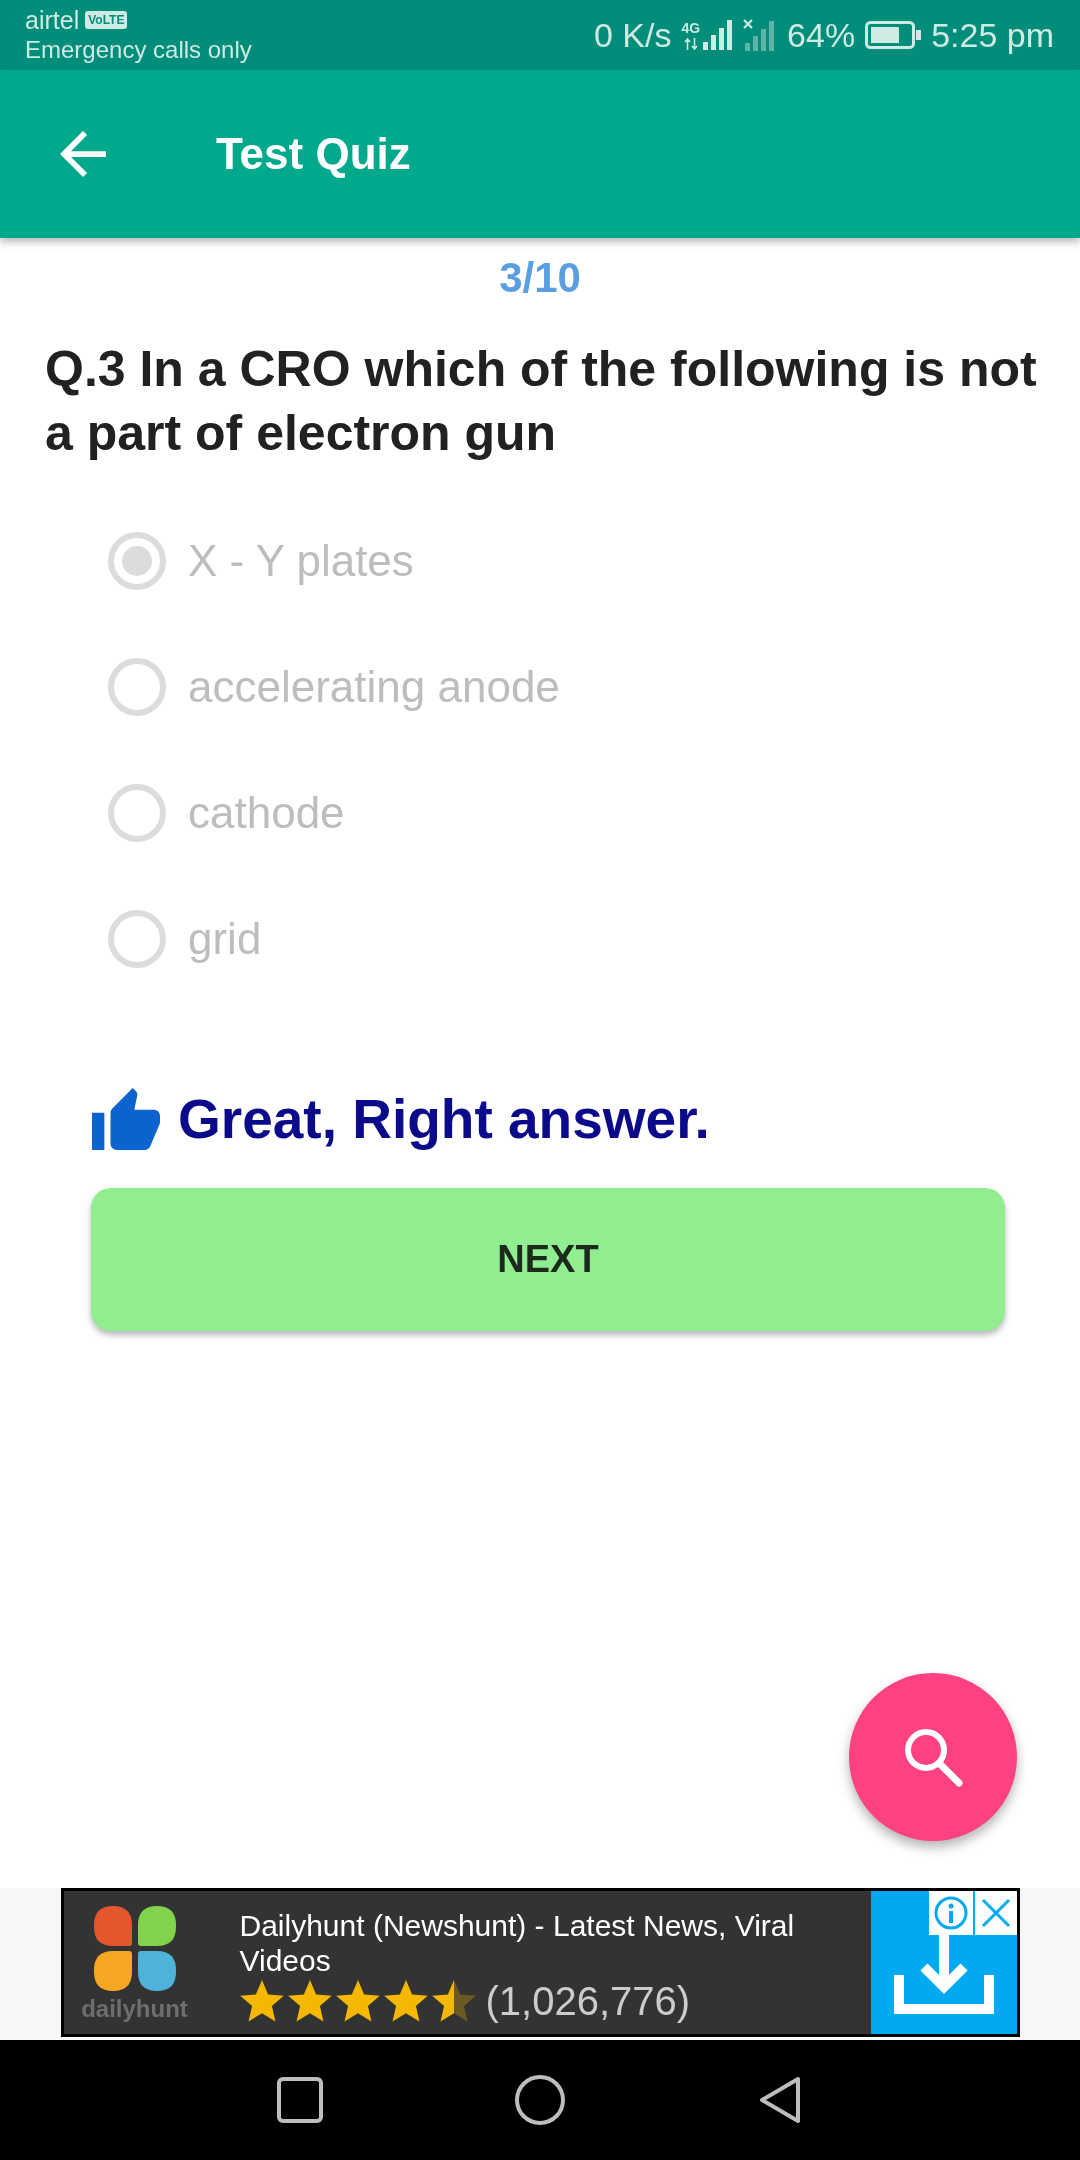  Describe the element at coordinates (517, 1943) in the screenshot. I see `ad-title: Dailyhunt (Newshunt) - Latest News, Viral Videos` at that location.